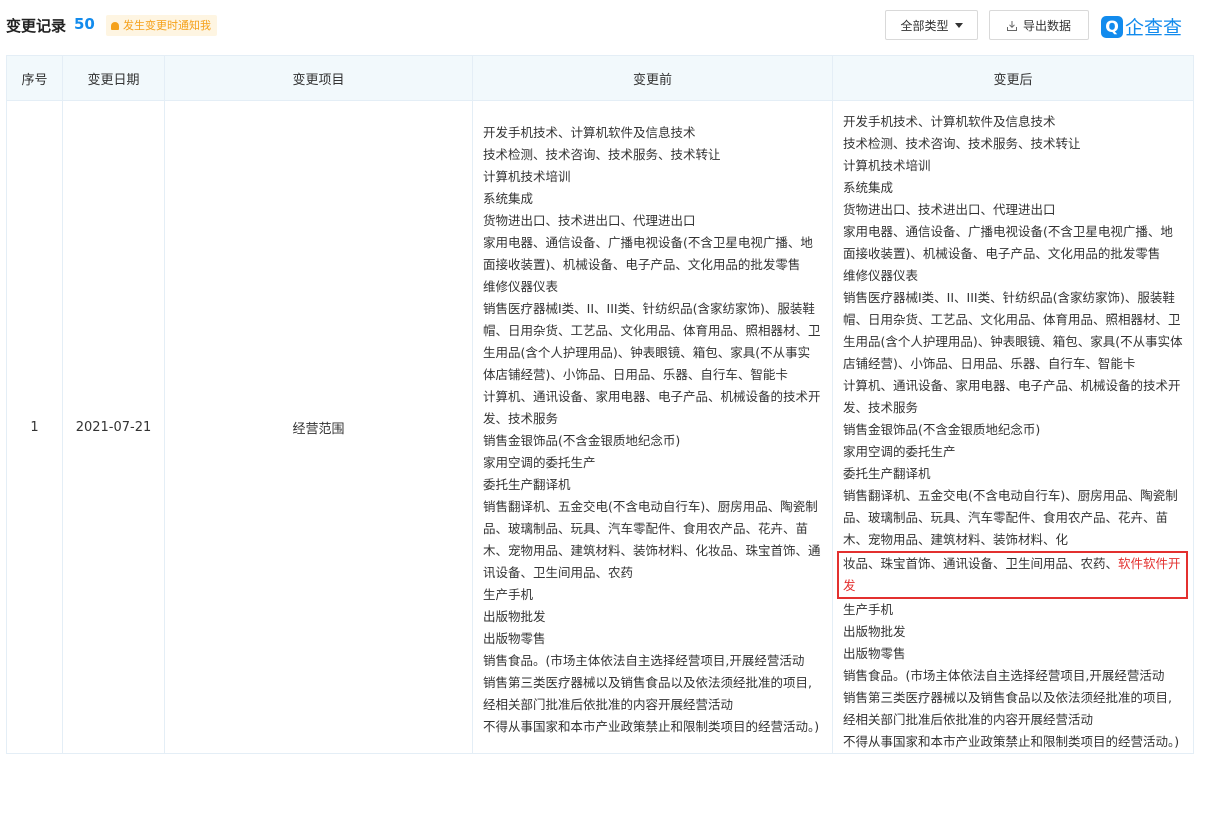 The width and height of the screenshot is (1211, 819). Describe the element at coordinates (981, 563) in the screenshot. I see `changed-text-unchanged: 妆品、珠宝首饰、通讯设备、卫生间用品、农药、` at that location.